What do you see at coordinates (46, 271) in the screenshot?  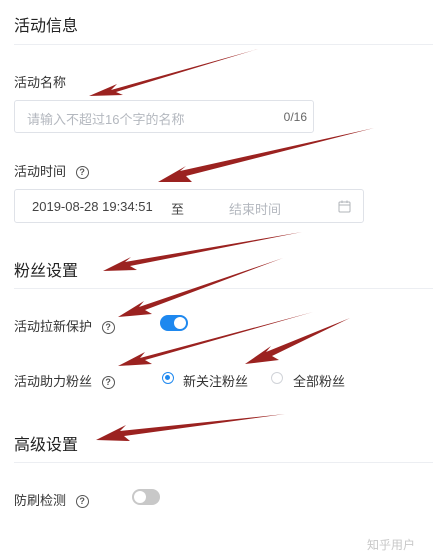 I see `section-title-fans-settings: 粉丝设置` at bounding box center [46, 271].